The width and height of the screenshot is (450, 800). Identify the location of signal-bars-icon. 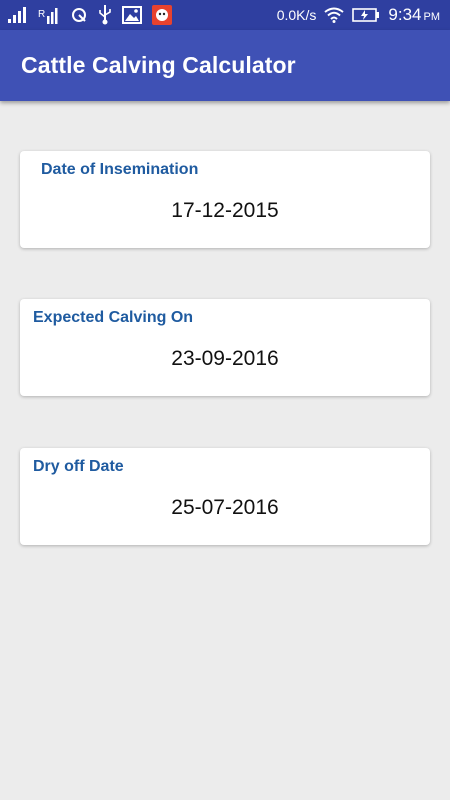
(18, 15).